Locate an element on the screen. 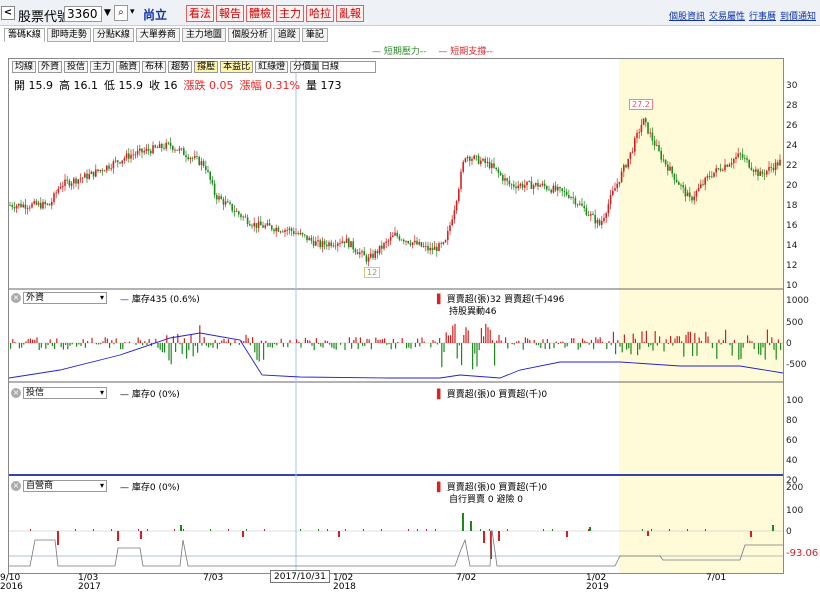 Image resolution: width=820 pixels, height=592 pixels. ma-button: 均線 is located at coordinates (24, 67).